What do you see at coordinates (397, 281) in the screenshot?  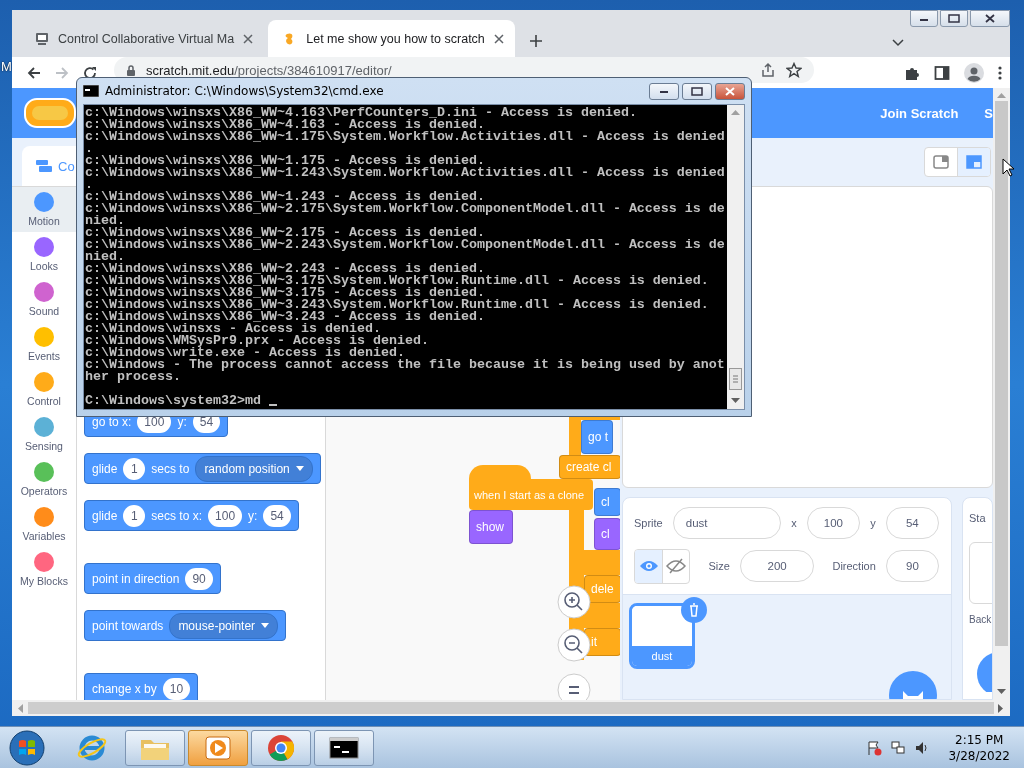 I see `console-line: c:\Windows\winsxs\X86_WW~3.175\System.Workflow.Runtime.dll - Access is denied.` at bounding box center [397, 281].